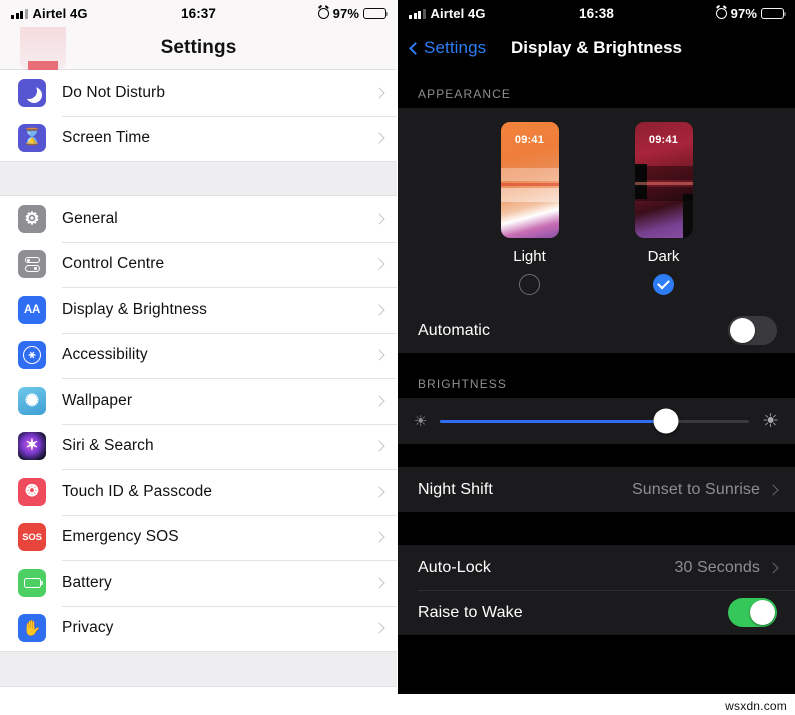 Image resolution: width=795 pixels, height=715 pixels. What do you see at coordinates (529, 140) in the screenshot?
I see `thumbnail-time: 09:41` at bounding box center [529, 140].